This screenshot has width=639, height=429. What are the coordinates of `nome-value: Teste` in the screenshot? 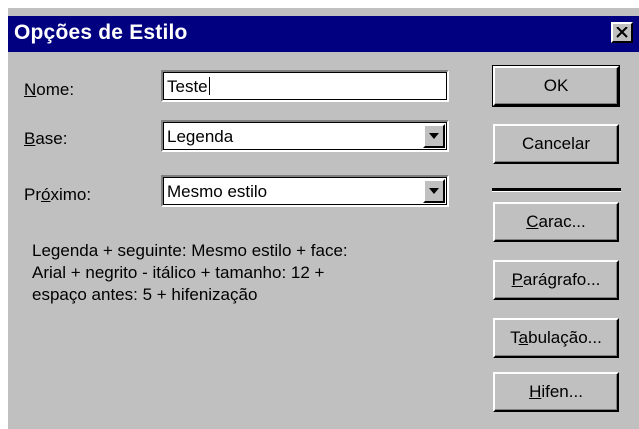 It's located at (188, 86).